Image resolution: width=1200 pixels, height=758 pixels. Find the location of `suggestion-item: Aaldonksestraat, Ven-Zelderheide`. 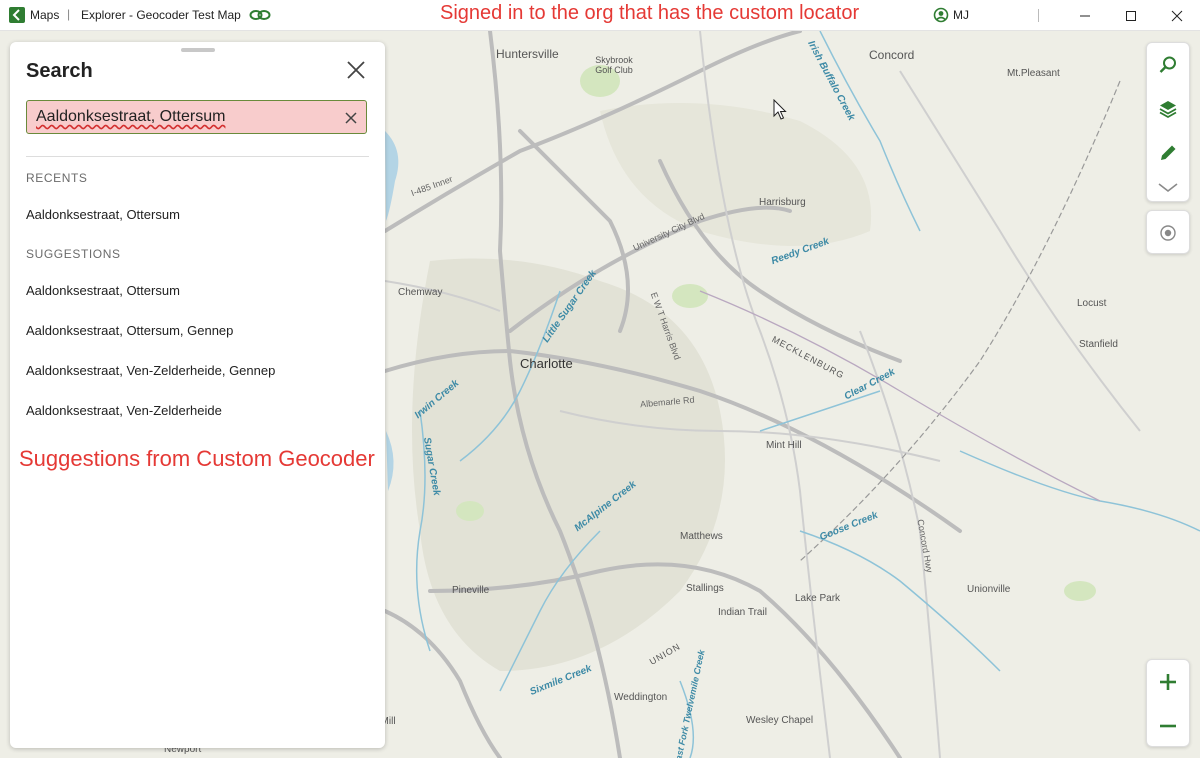

suggestion-item: Aaldonksestraat, Ven-Zelderheide is located at coordinates (124, 410).